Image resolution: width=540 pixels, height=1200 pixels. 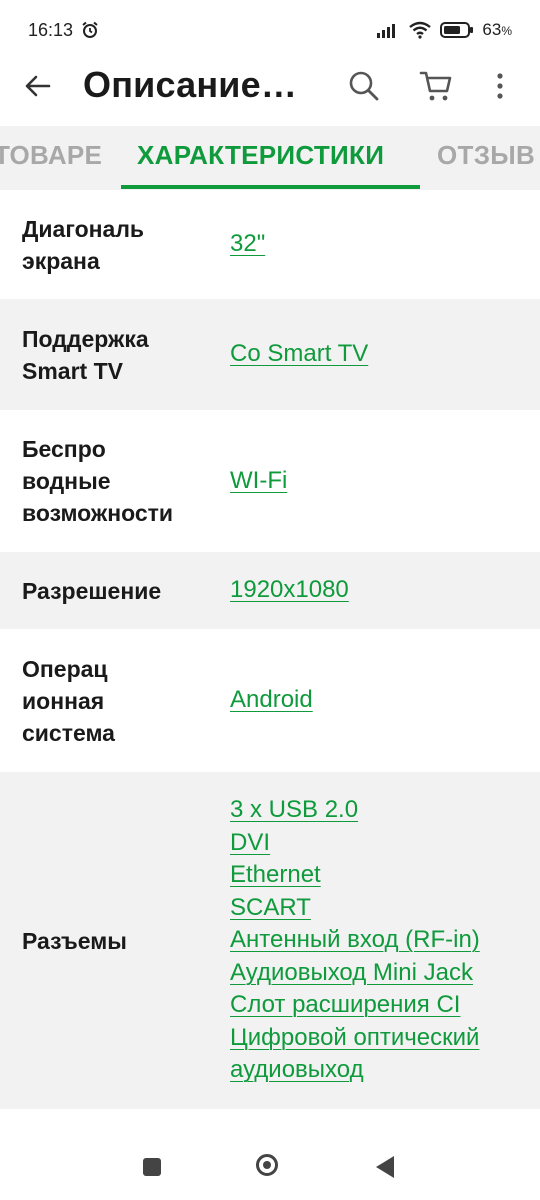 I want to click on spec-value: 1920x1080, so click(x=278, y=590).